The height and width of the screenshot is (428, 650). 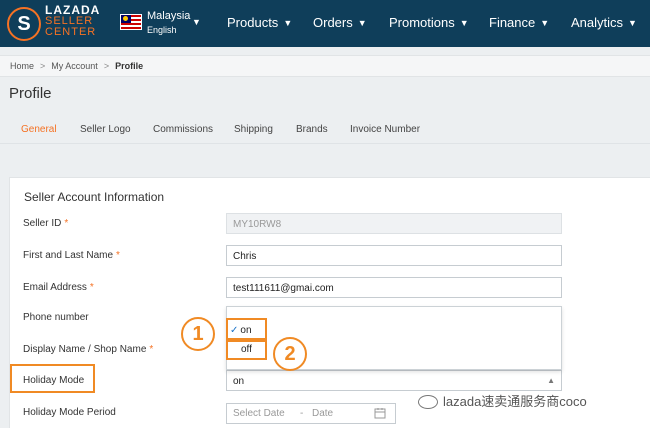 I want to click on highlight-option-on, so click(x=246, y=329).